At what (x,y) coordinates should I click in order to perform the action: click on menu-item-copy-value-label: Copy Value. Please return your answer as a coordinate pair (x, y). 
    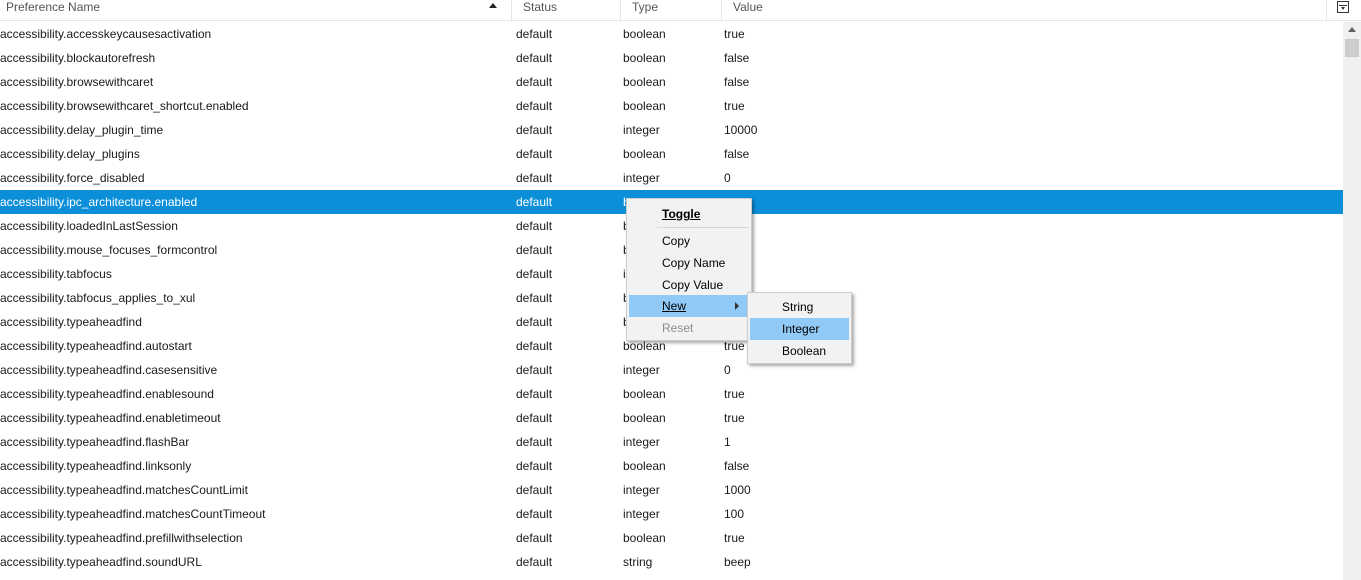
    Looking at the image, I should click on (693, 285).